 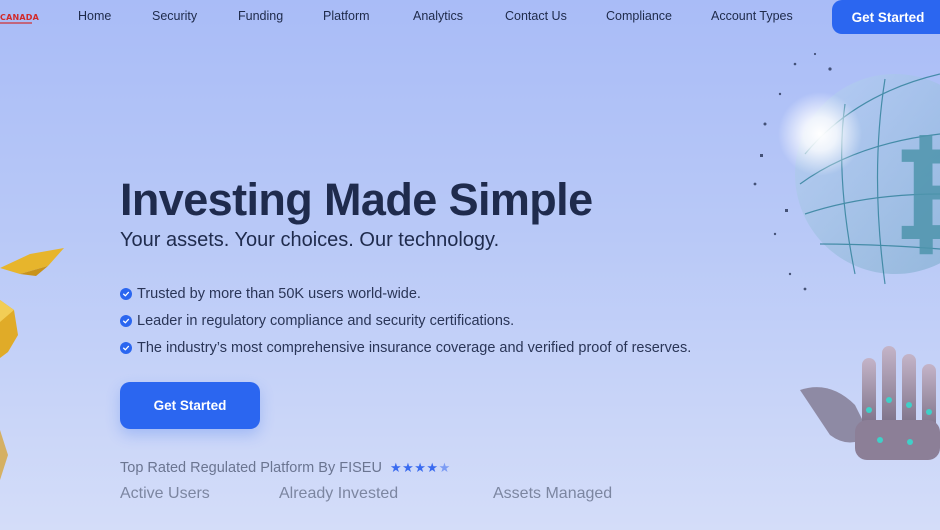 What do you see at coordinates (32, 364) in the screenshot?
I see `gold-polygon-decoration` at bounding box center [32, 364].